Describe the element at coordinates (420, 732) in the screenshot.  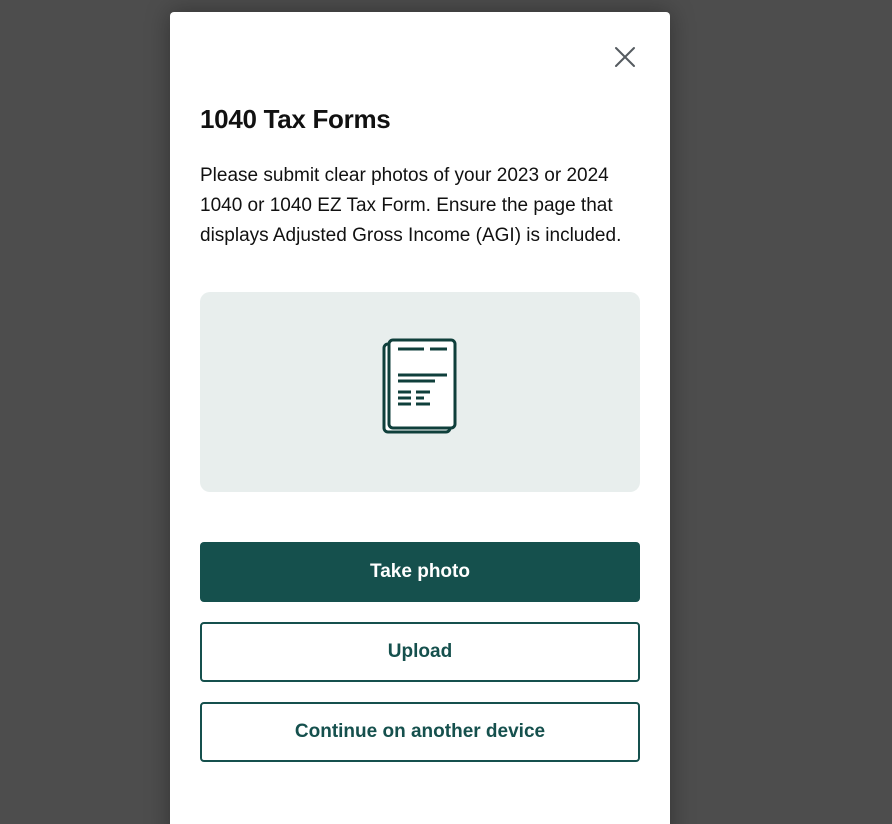
I see `continue-on-another-device-button: Continue on another device` at that location.